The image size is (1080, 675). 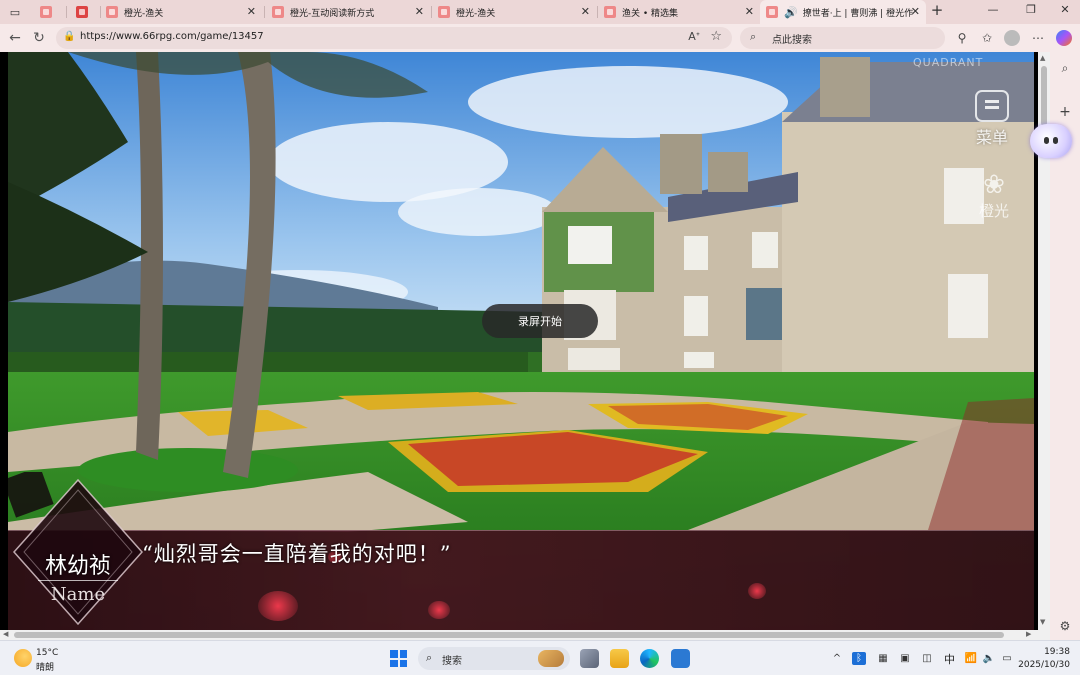 I want to click on more-menu-icon: ⋯, so click(x=1038, y=38).